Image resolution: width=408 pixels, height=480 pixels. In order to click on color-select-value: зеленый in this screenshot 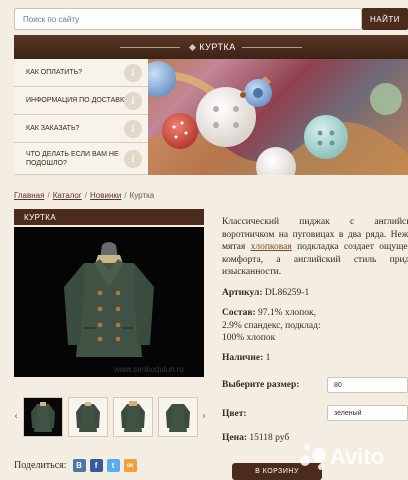, I will do `click(348, 413)`.